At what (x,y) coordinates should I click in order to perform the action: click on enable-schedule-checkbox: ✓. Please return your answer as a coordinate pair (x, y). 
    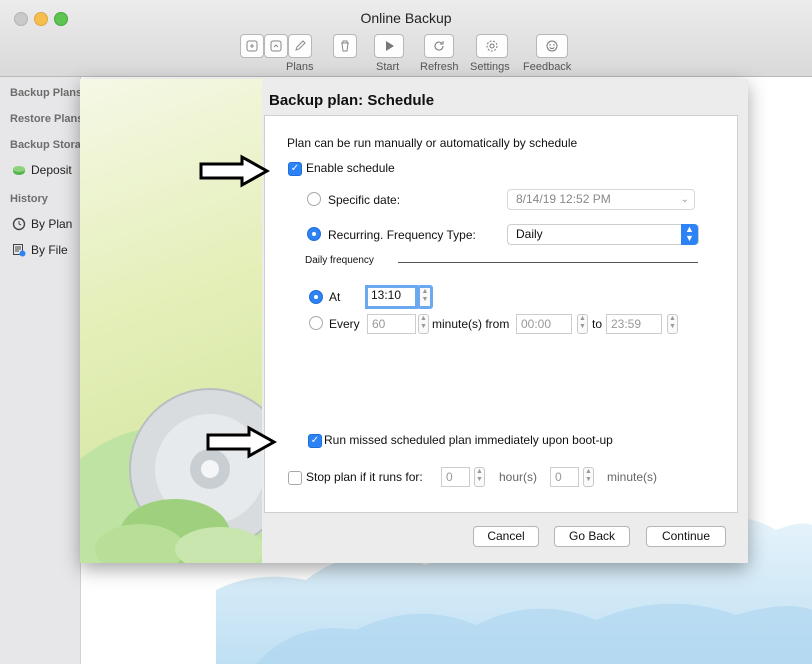
    Looking at the image, I should click on (295, 169).